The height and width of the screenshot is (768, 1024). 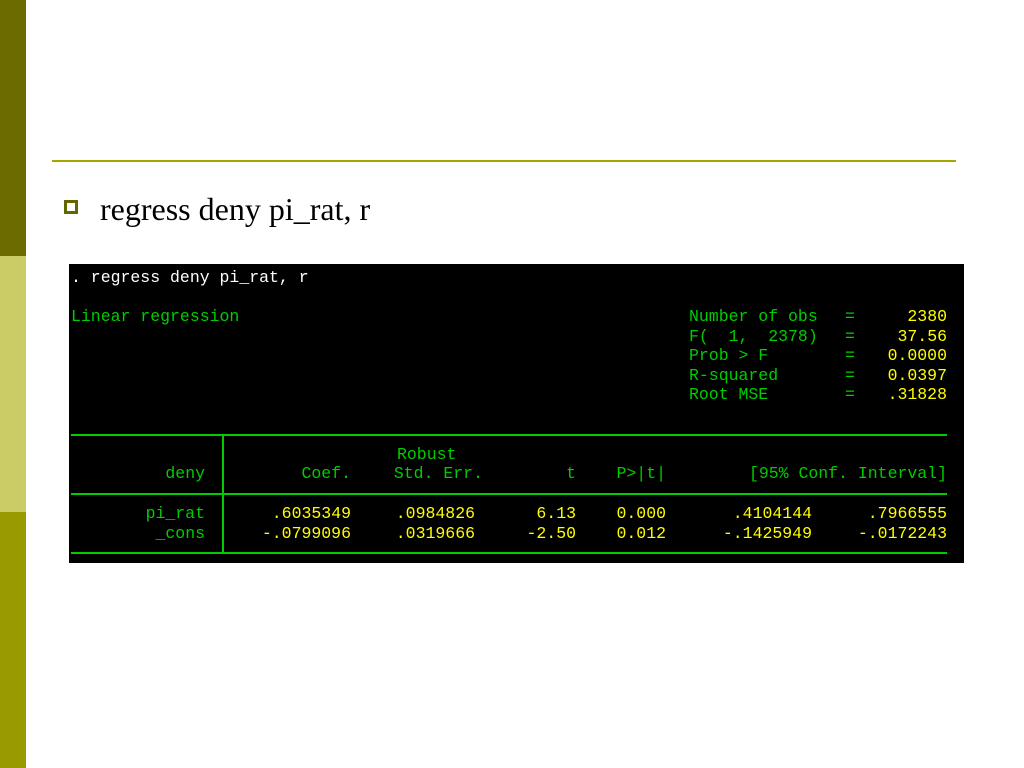 I want to click on header-p: P>|t|, so click(x=641, y=473).